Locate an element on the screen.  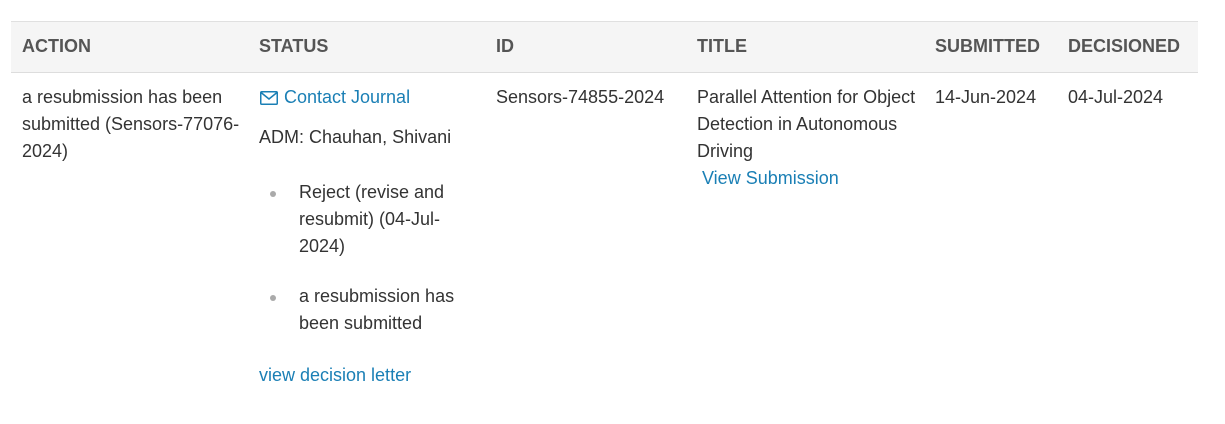
header-id: ID is located at coordinates (505, 46).